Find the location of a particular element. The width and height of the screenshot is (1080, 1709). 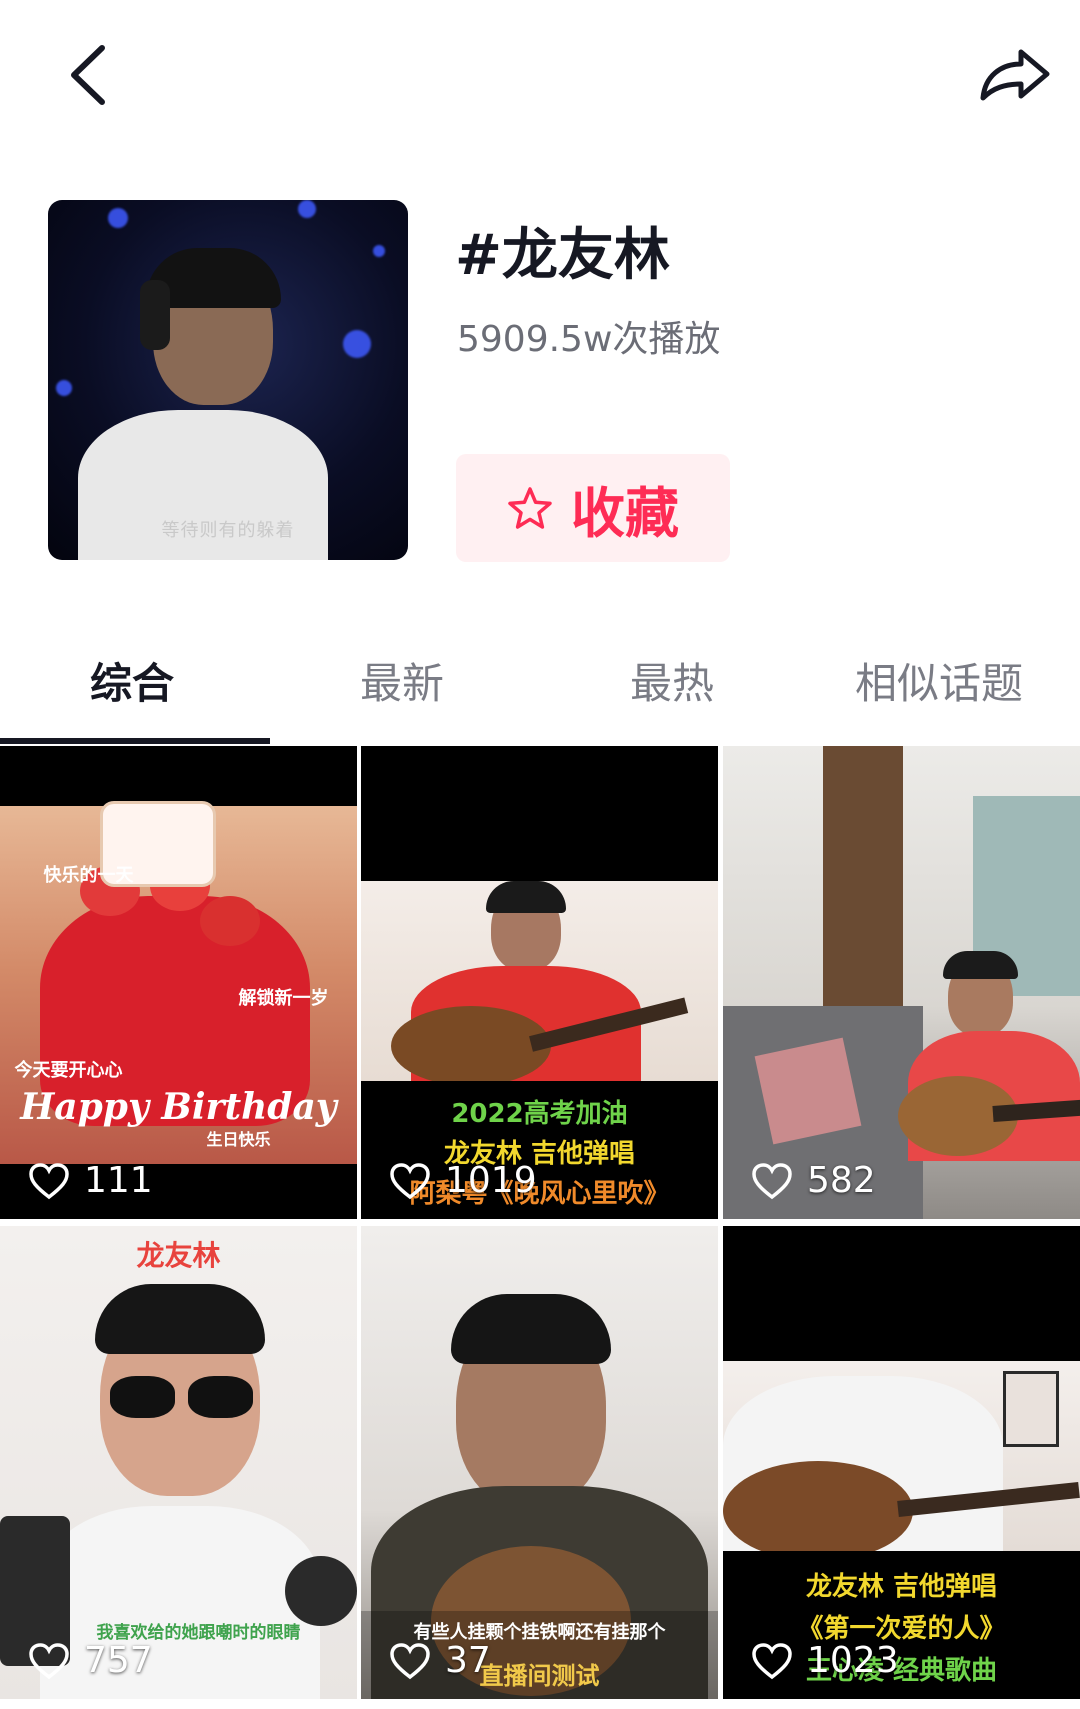

video-card: 有些人挂颗个挂铁啊还有挂那个 直播间测试 37 is located at coordinates (539, 1462).